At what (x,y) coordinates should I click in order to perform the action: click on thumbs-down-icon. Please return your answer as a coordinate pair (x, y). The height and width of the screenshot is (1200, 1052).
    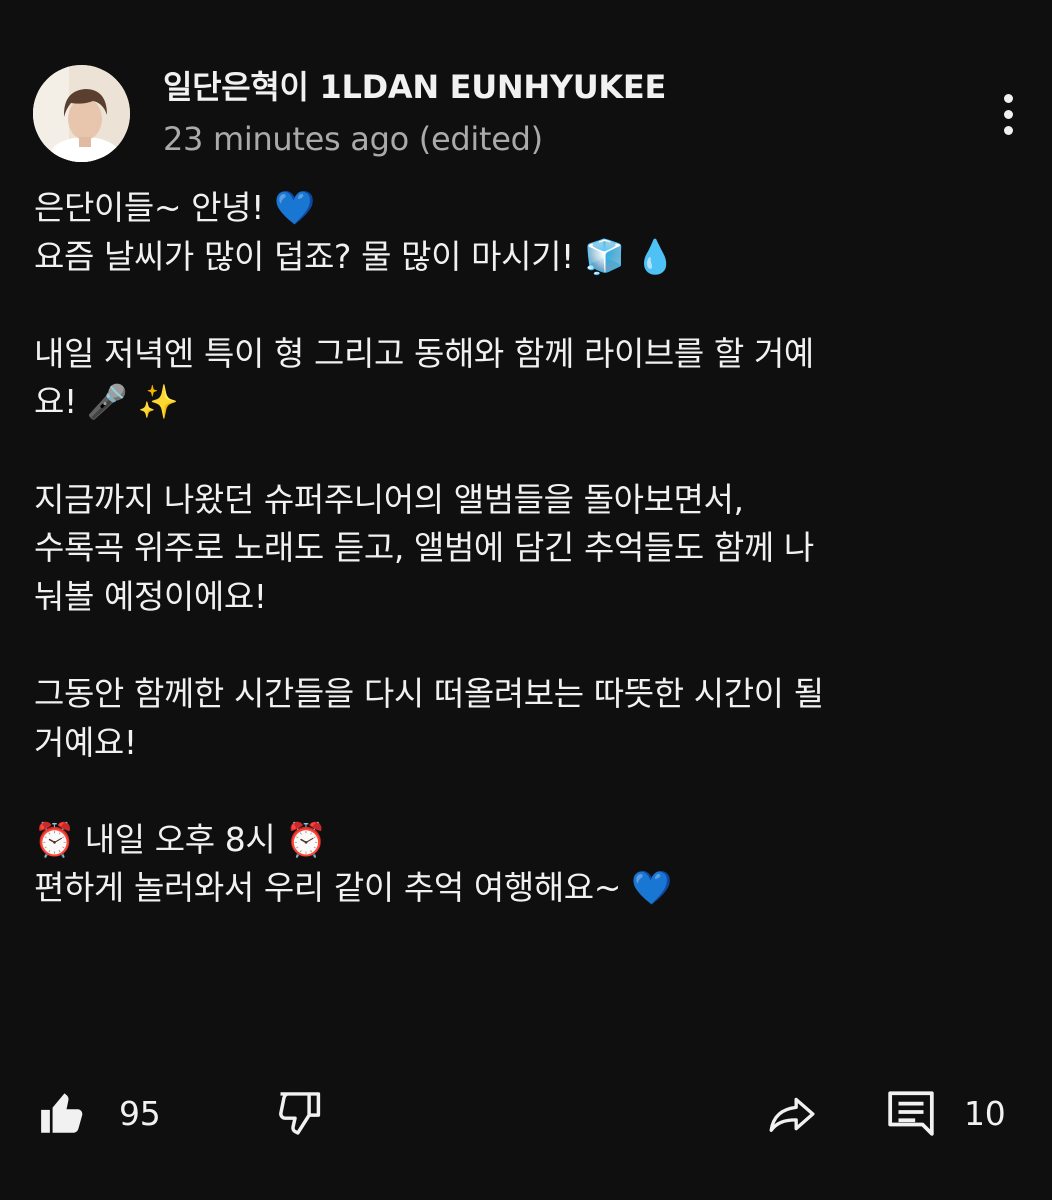
    Looking at the image, I should click on (300, 1113).